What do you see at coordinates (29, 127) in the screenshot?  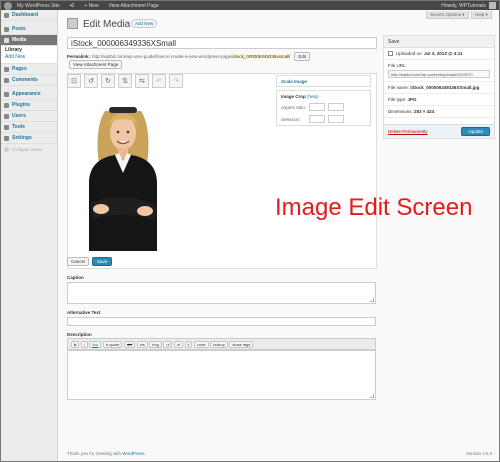 I see `sidebar-item-tools: Tools` at bounding box center [29, 127].